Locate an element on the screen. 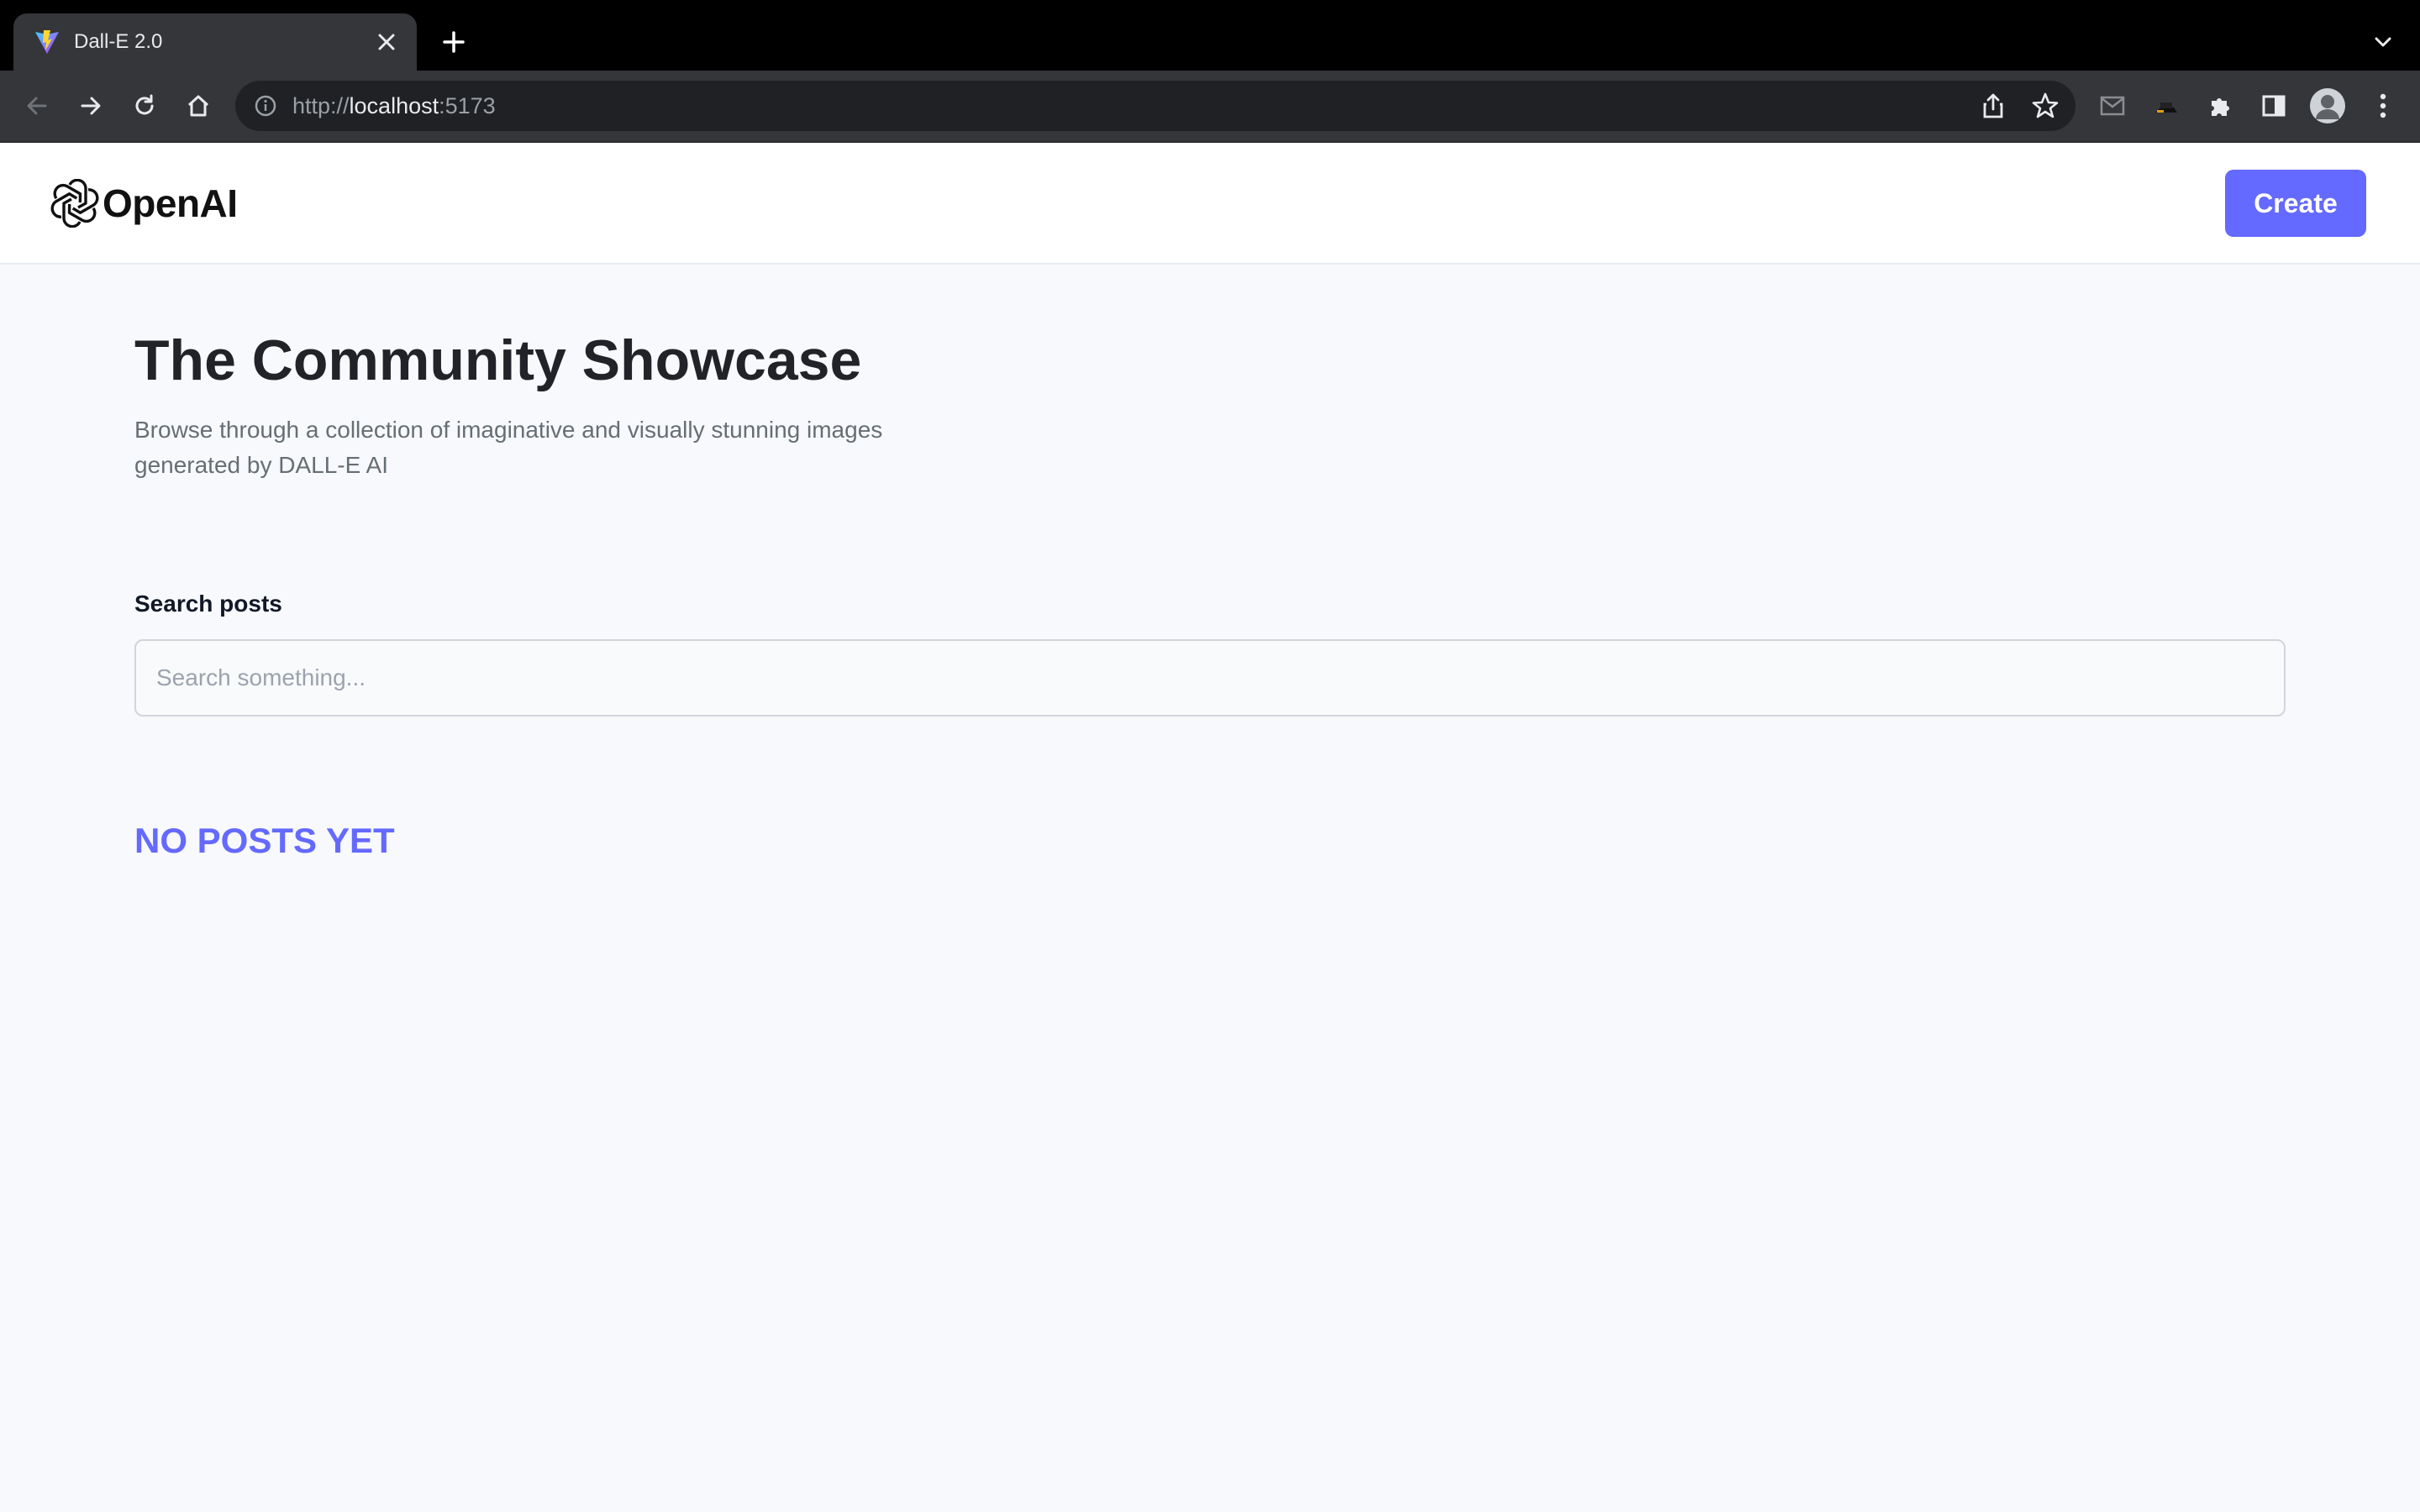 The width and height of the screenshot is (2420, 1512). url-scheme: http:// is located at coordinates (321, 105).